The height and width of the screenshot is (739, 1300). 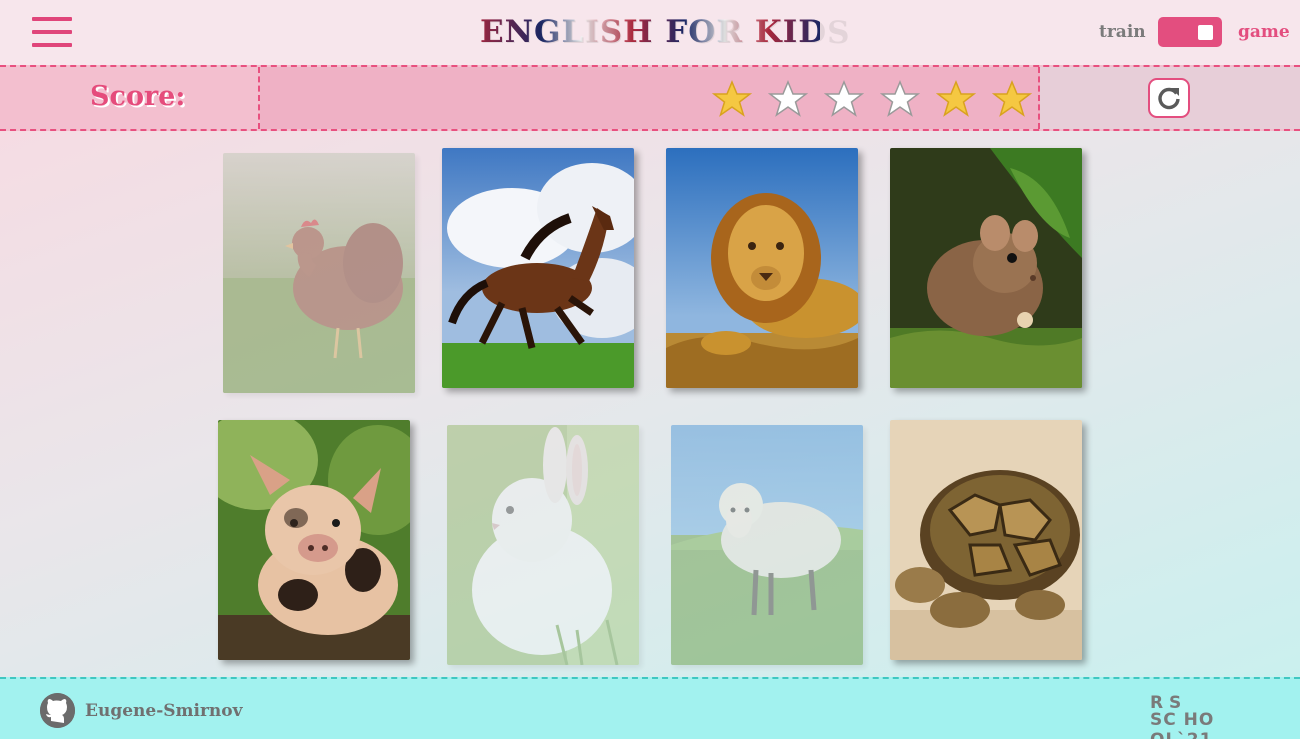 I want to click on card-pig, so click(x=314, y=540).